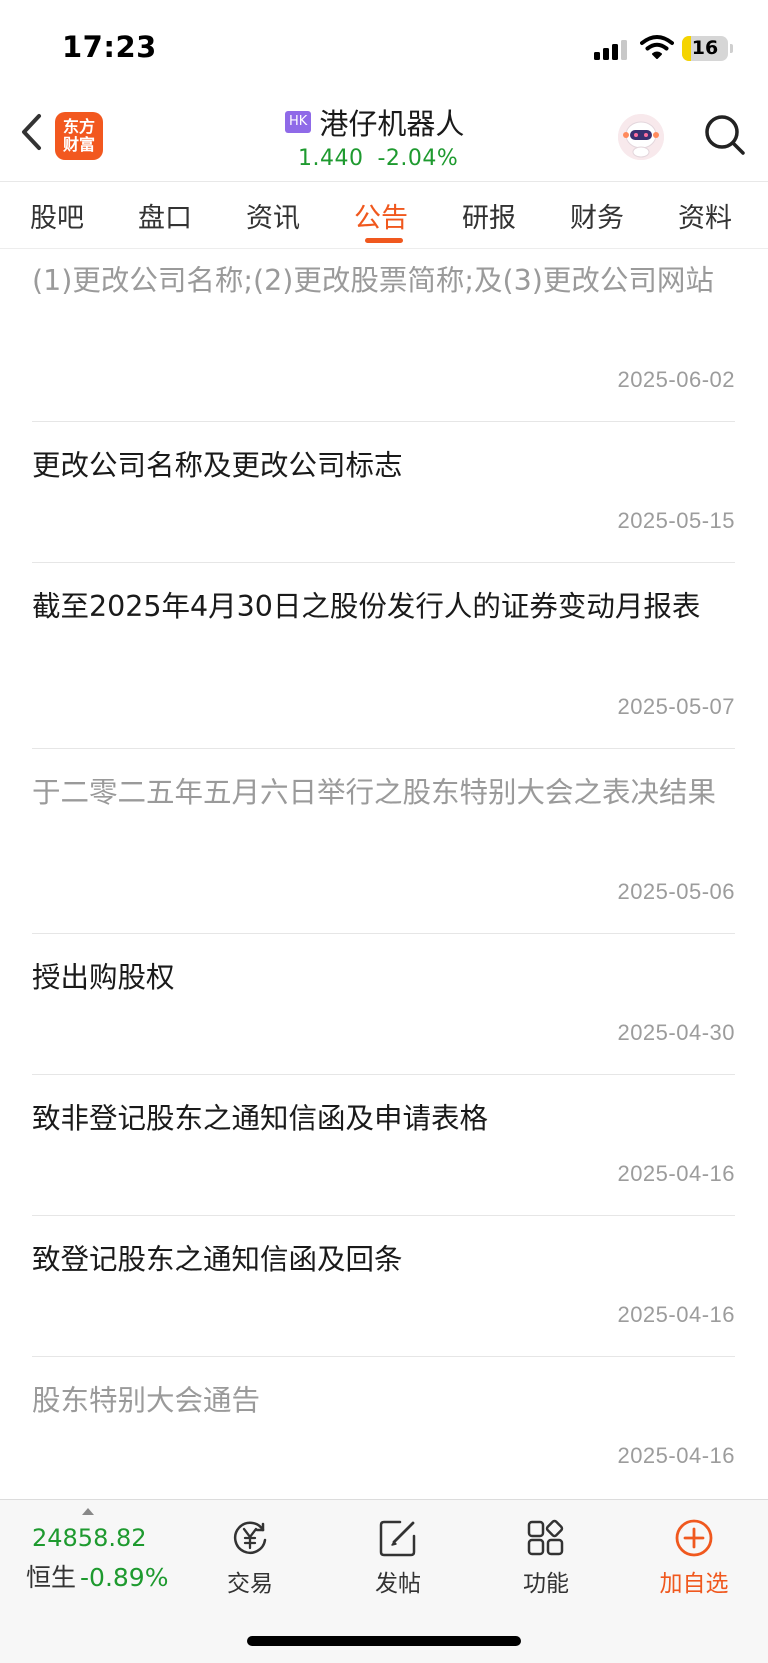  I want to click on caret-up-icon, so click(88, 1511).